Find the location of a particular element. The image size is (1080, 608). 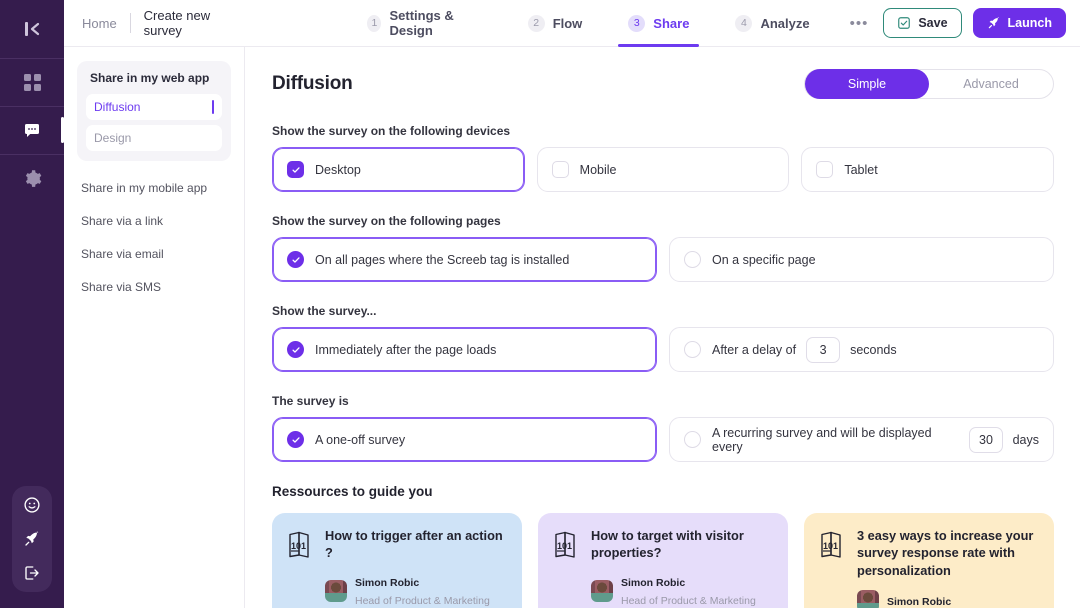

rail-item-settings is located at coordinates (32, 178).